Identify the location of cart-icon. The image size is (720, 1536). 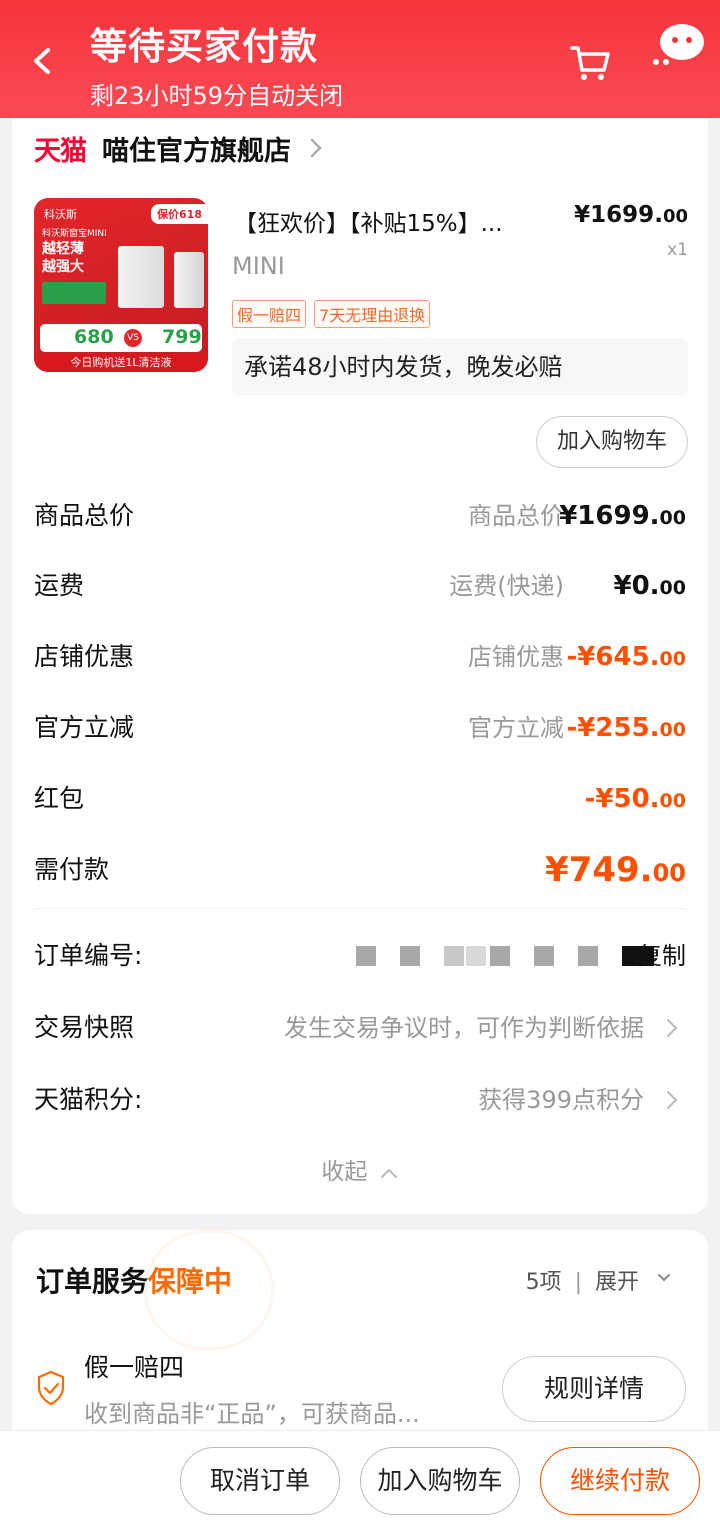
(590, 62).